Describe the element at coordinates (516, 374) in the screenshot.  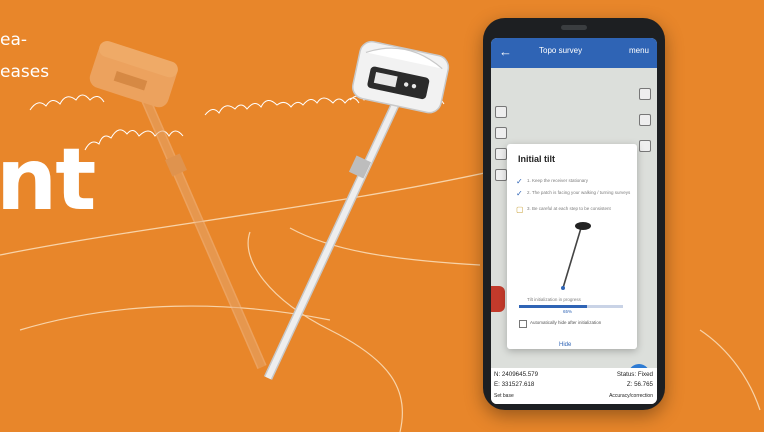
I see `northing-readout: N: 2409645.579` at that location.